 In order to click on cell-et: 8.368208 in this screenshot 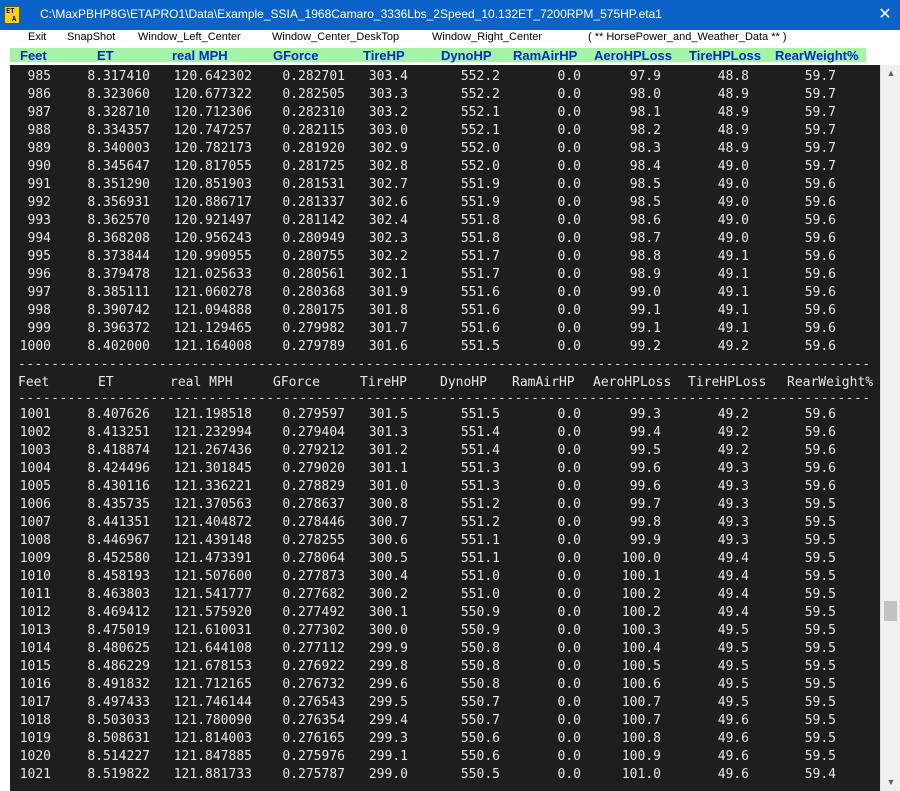, I will do `click(118, 238)`.